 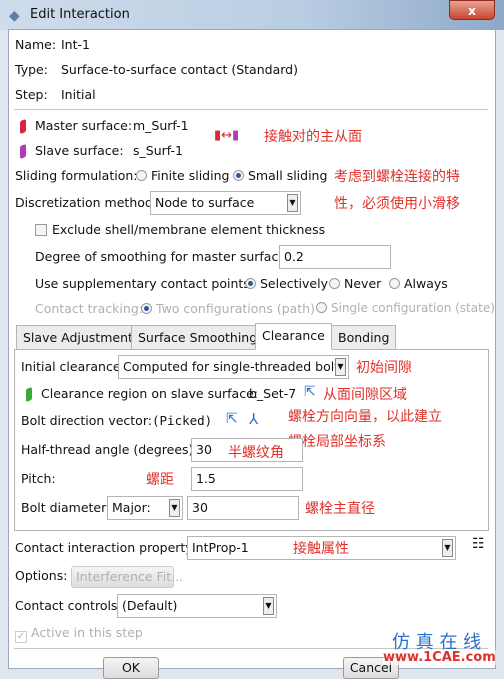 I want to click on pick-vector-cursor-icon: ⇱, so click(x=232, y=419).